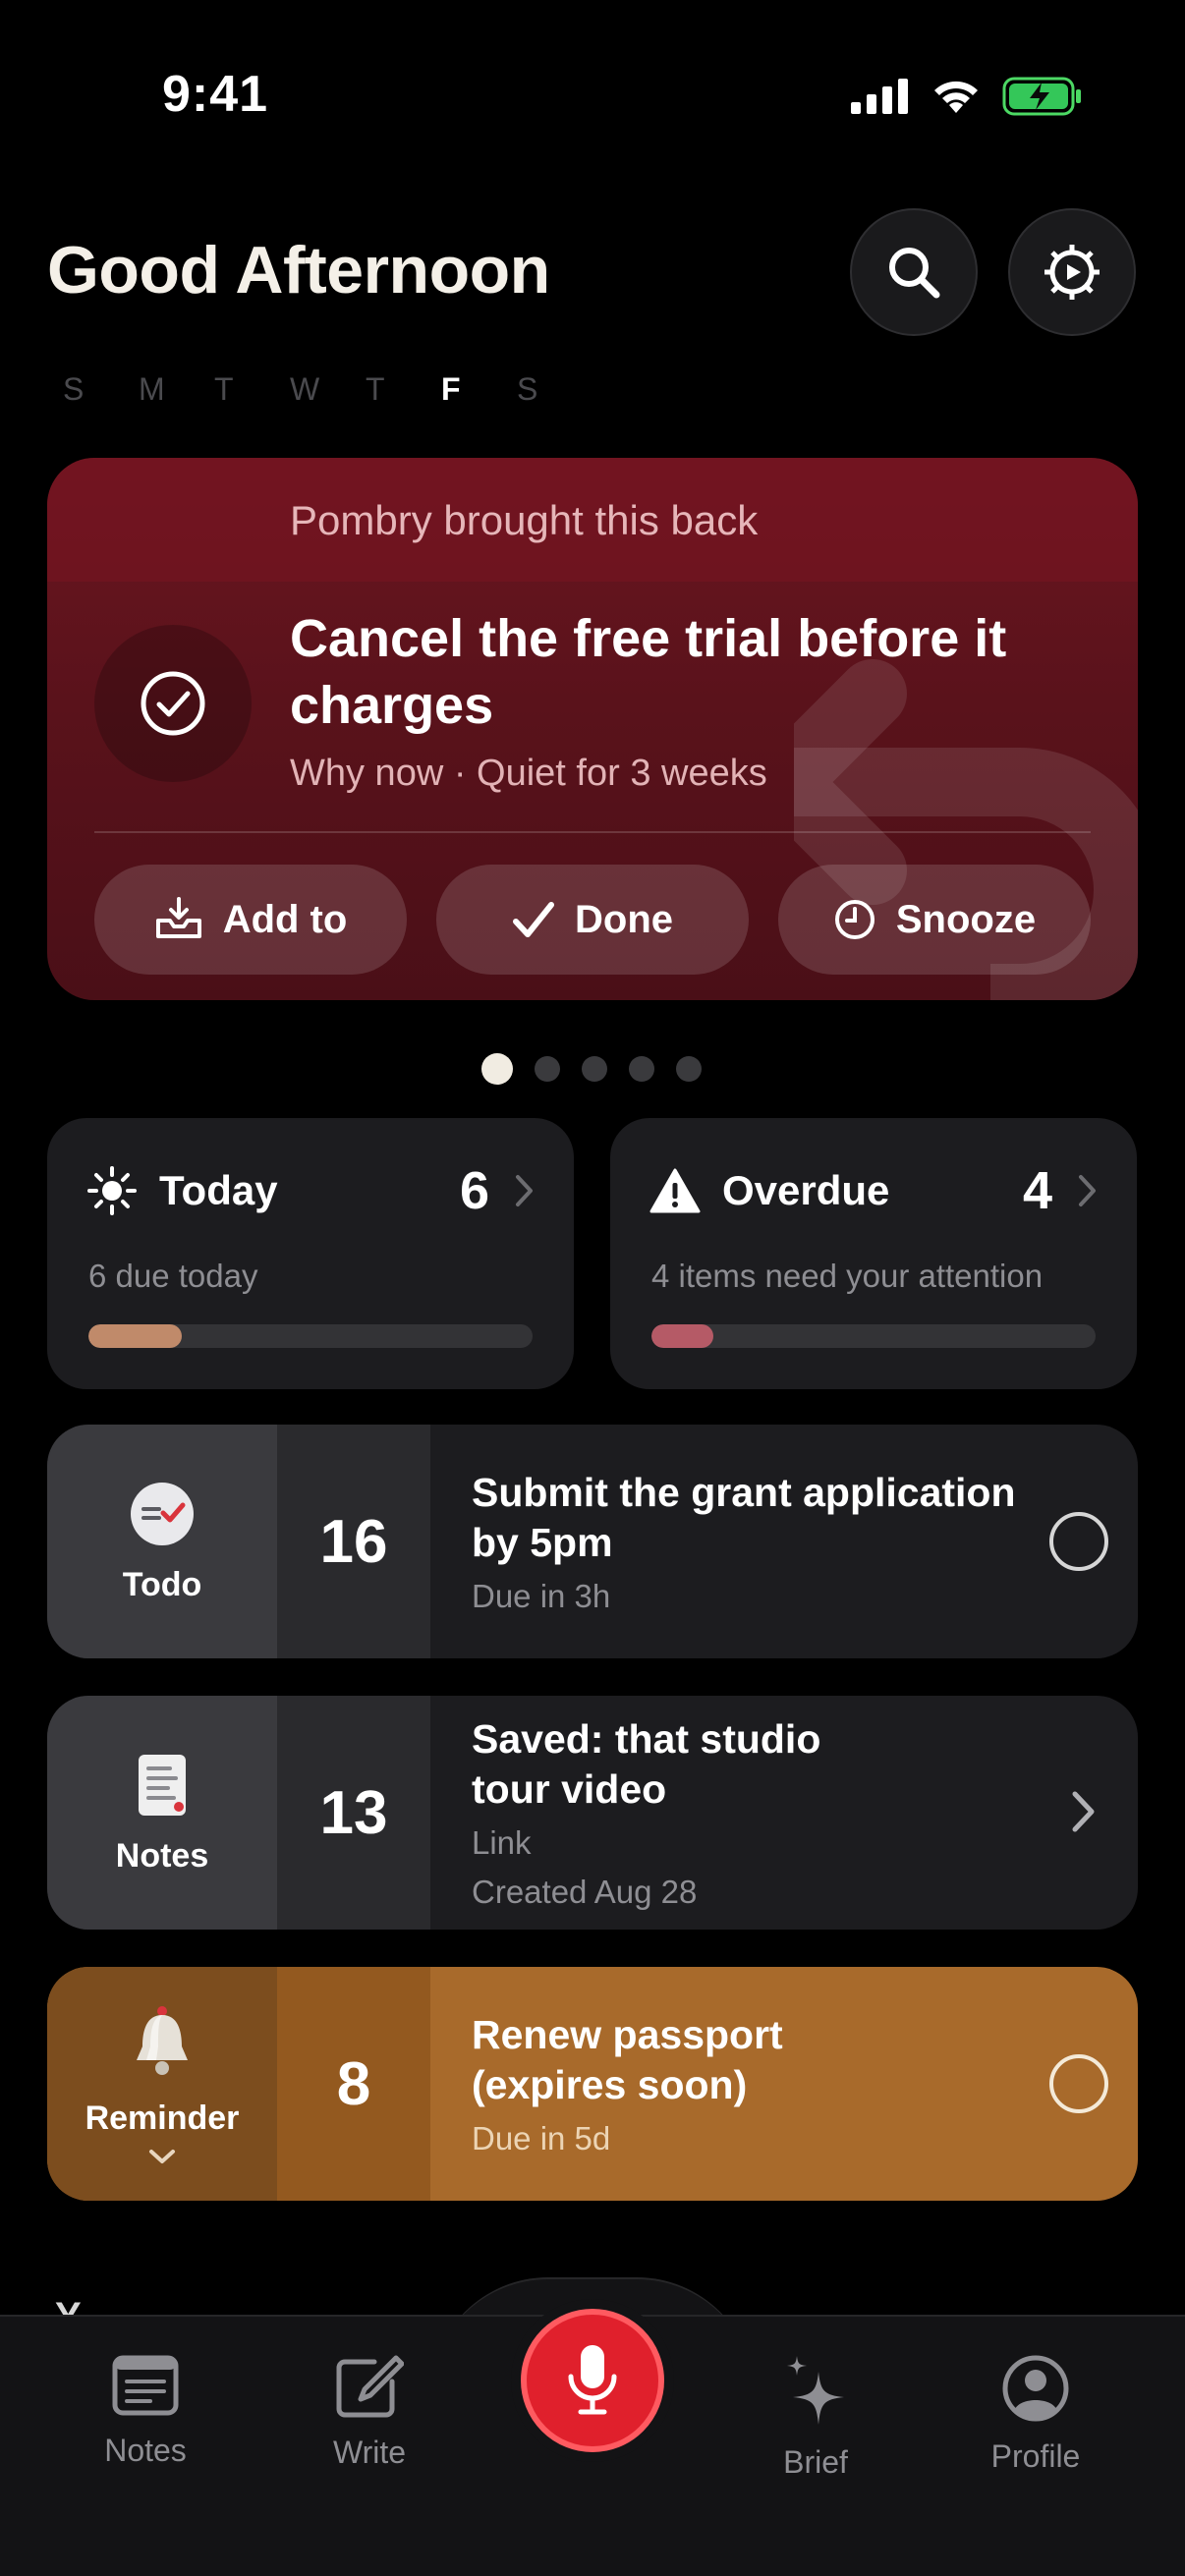 The height and width of the screenshot is (2576, 1185). Describe the element at coordinates (216, 94) in the screenshot. I see `status-time: 9:41` at that location.